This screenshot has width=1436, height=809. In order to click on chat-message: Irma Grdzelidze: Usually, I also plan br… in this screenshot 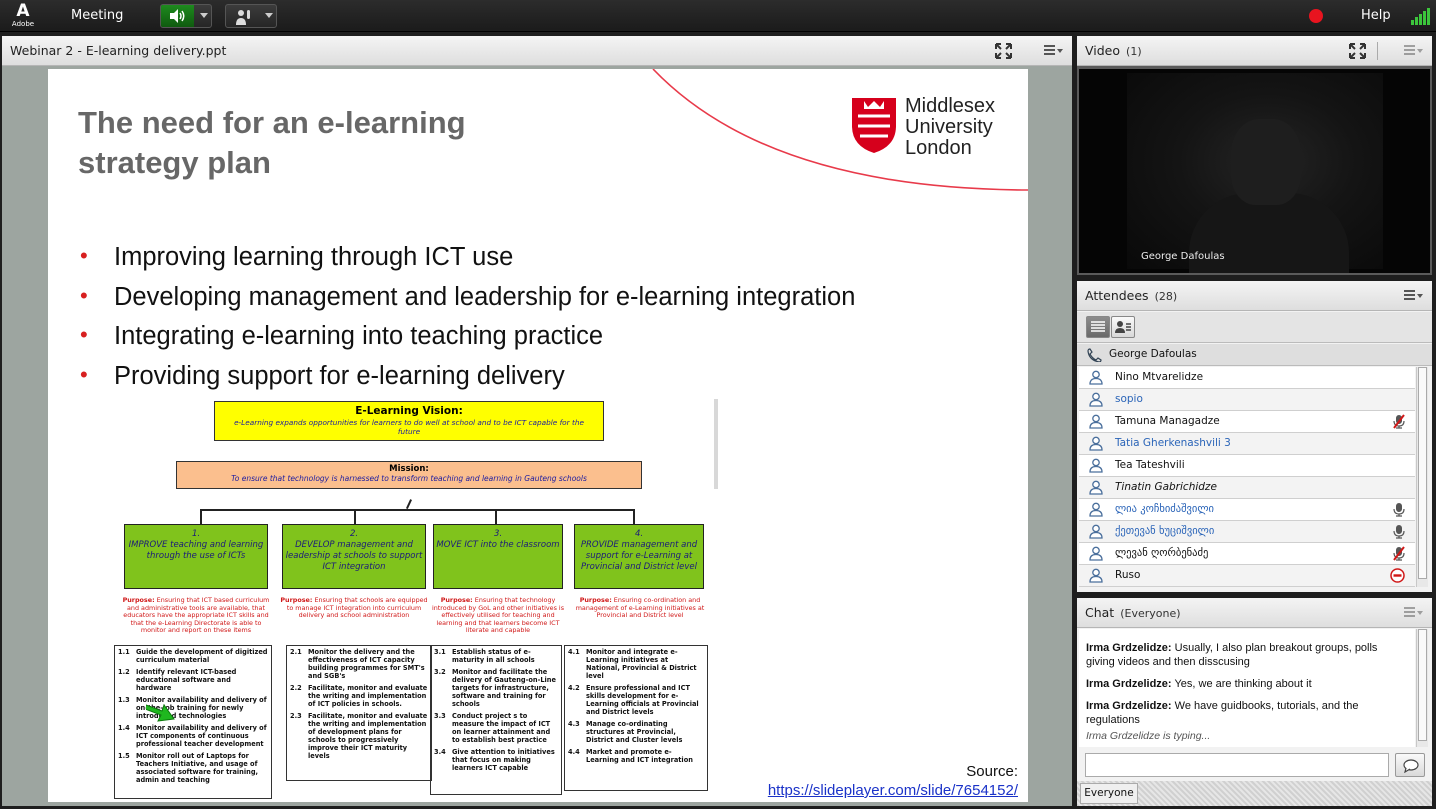, I will do `click(1232, 655)`.